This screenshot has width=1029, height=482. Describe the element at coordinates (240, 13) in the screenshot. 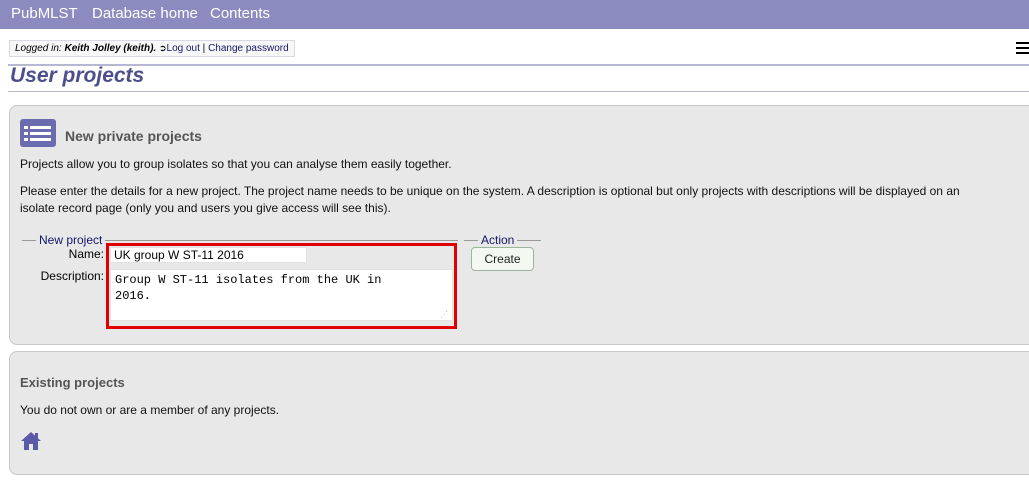

I see `nav-link-contents: Contents` at that location.